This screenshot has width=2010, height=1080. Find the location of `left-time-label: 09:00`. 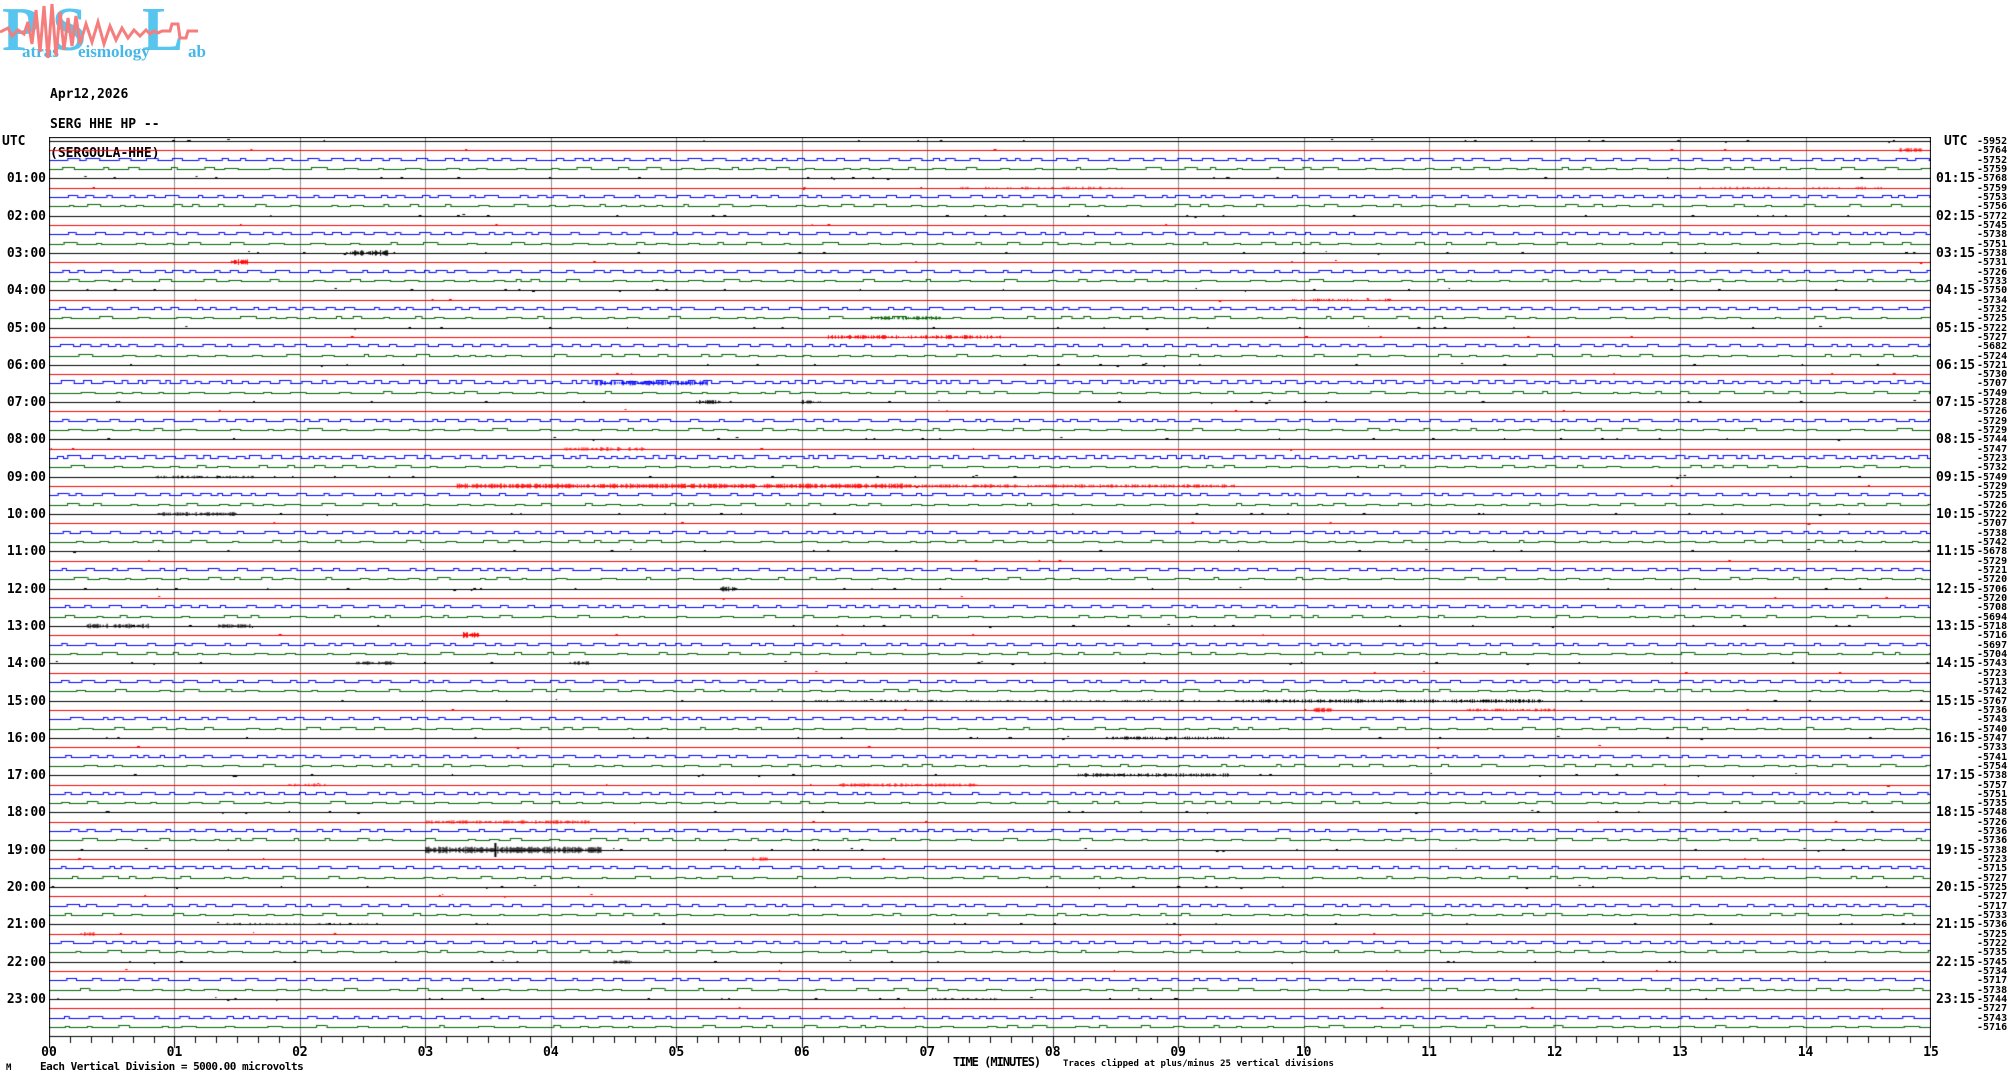

left-time-label: 09:00 is located at coordinates (26, 477).